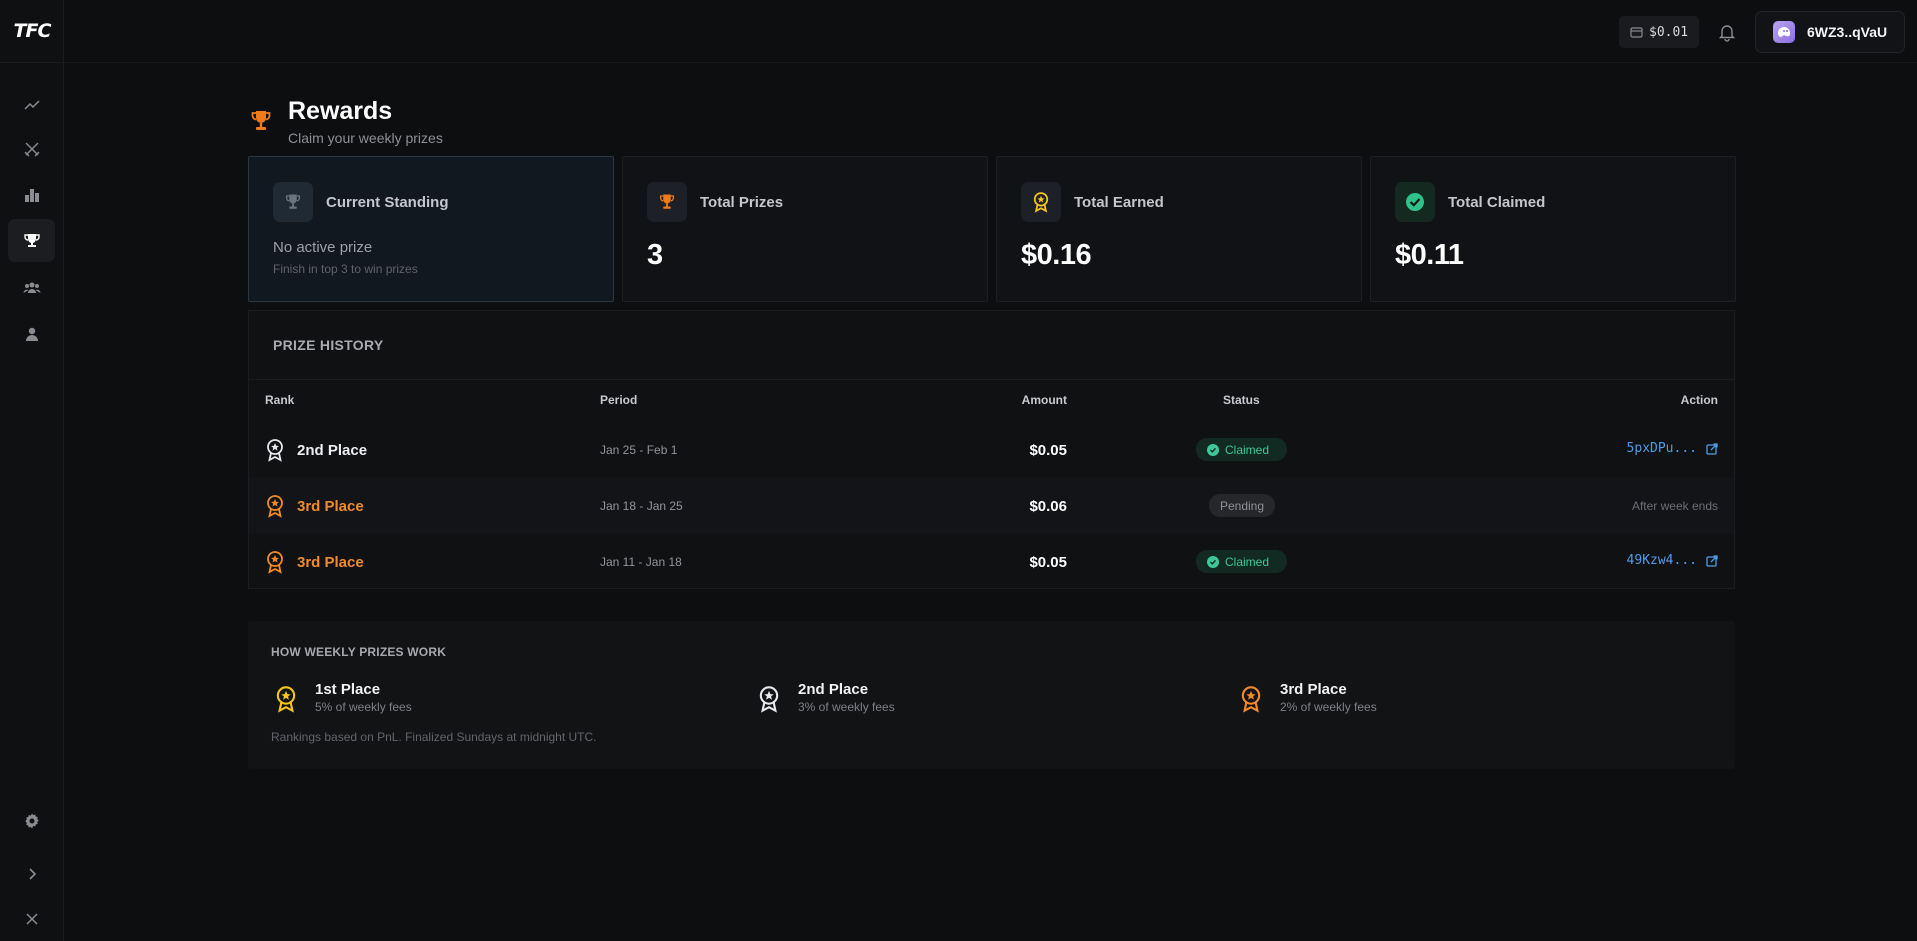 The width and height of the screenshot is (1917, 941). Describe the element at coordinates (328, 345) in the screenshot. I see `section-title: PRIZE HISTORY` at that location.